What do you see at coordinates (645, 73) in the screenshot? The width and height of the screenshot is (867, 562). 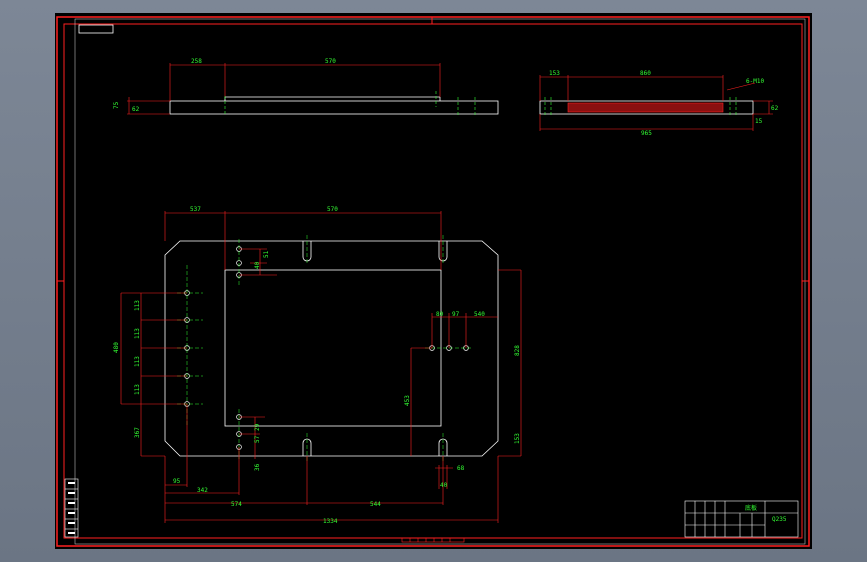 I see `dim-side-main: 860` at bounding box center [645, 73].